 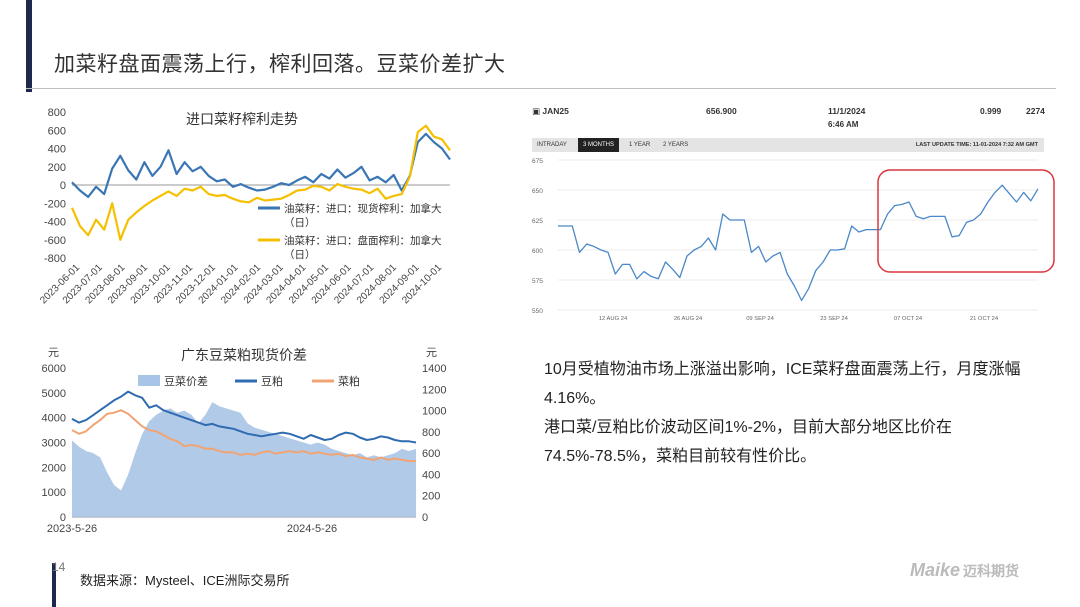 What do you see at coordinates (976, 145) in the screenshot?
I see `last-update-time: LAST UPDATE TIME: 11-01-2024 7:32 AM GMT` at bounding box center [976, 145].